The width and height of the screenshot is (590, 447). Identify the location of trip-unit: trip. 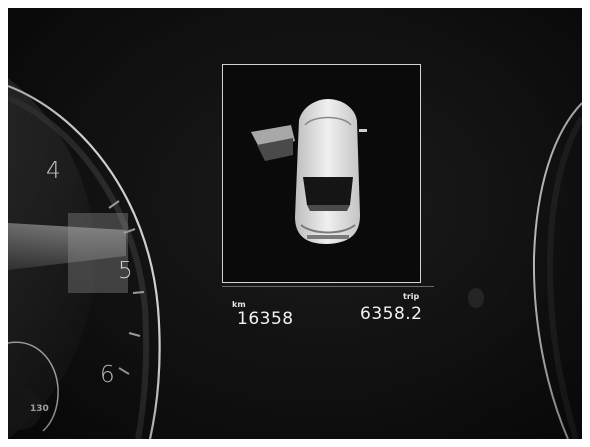
(411, 296).